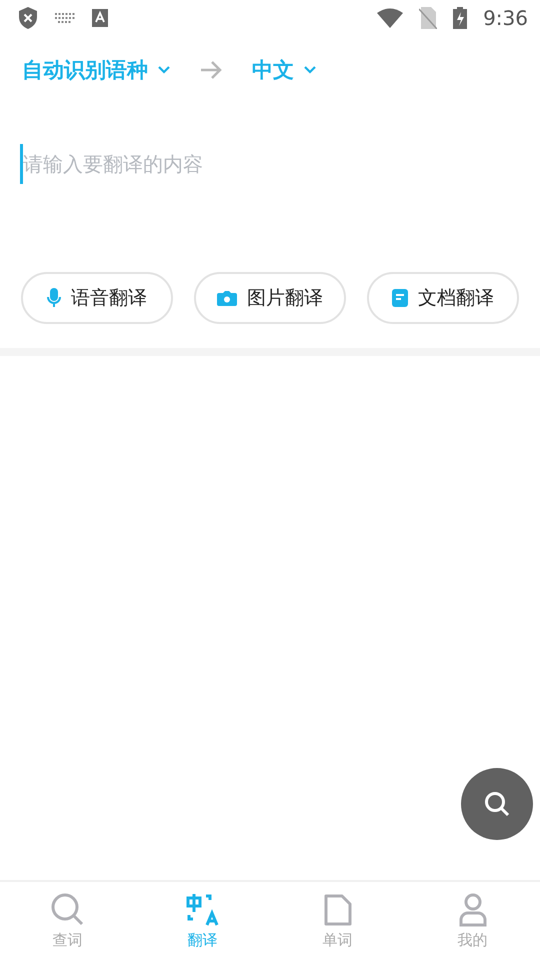  I want to click on image-translate-button: 图片翻译, so click(270, 298).